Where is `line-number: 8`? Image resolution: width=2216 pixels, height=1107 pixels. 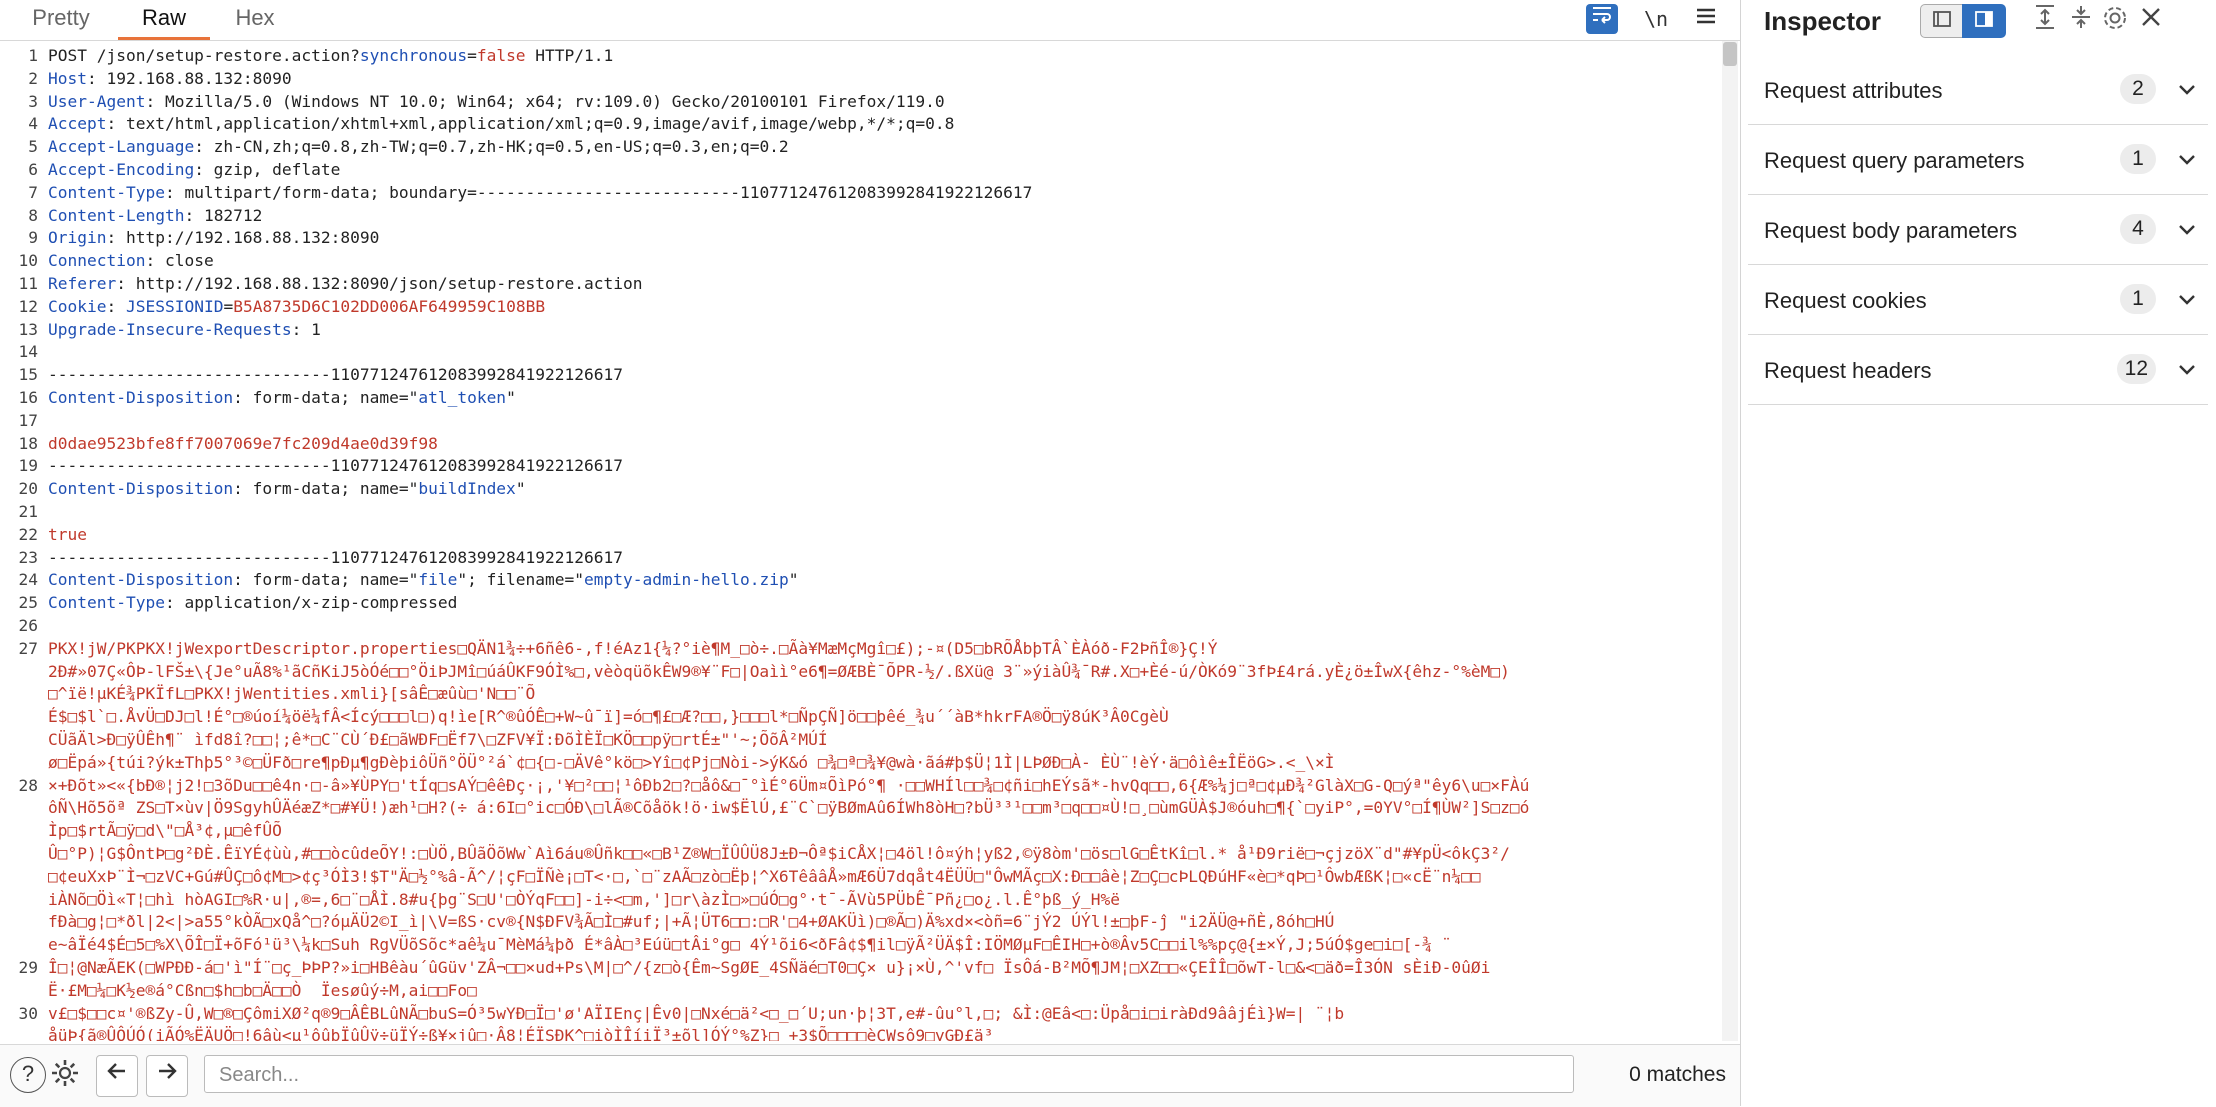
line-number: 8 is located at coordinates (33, 215).